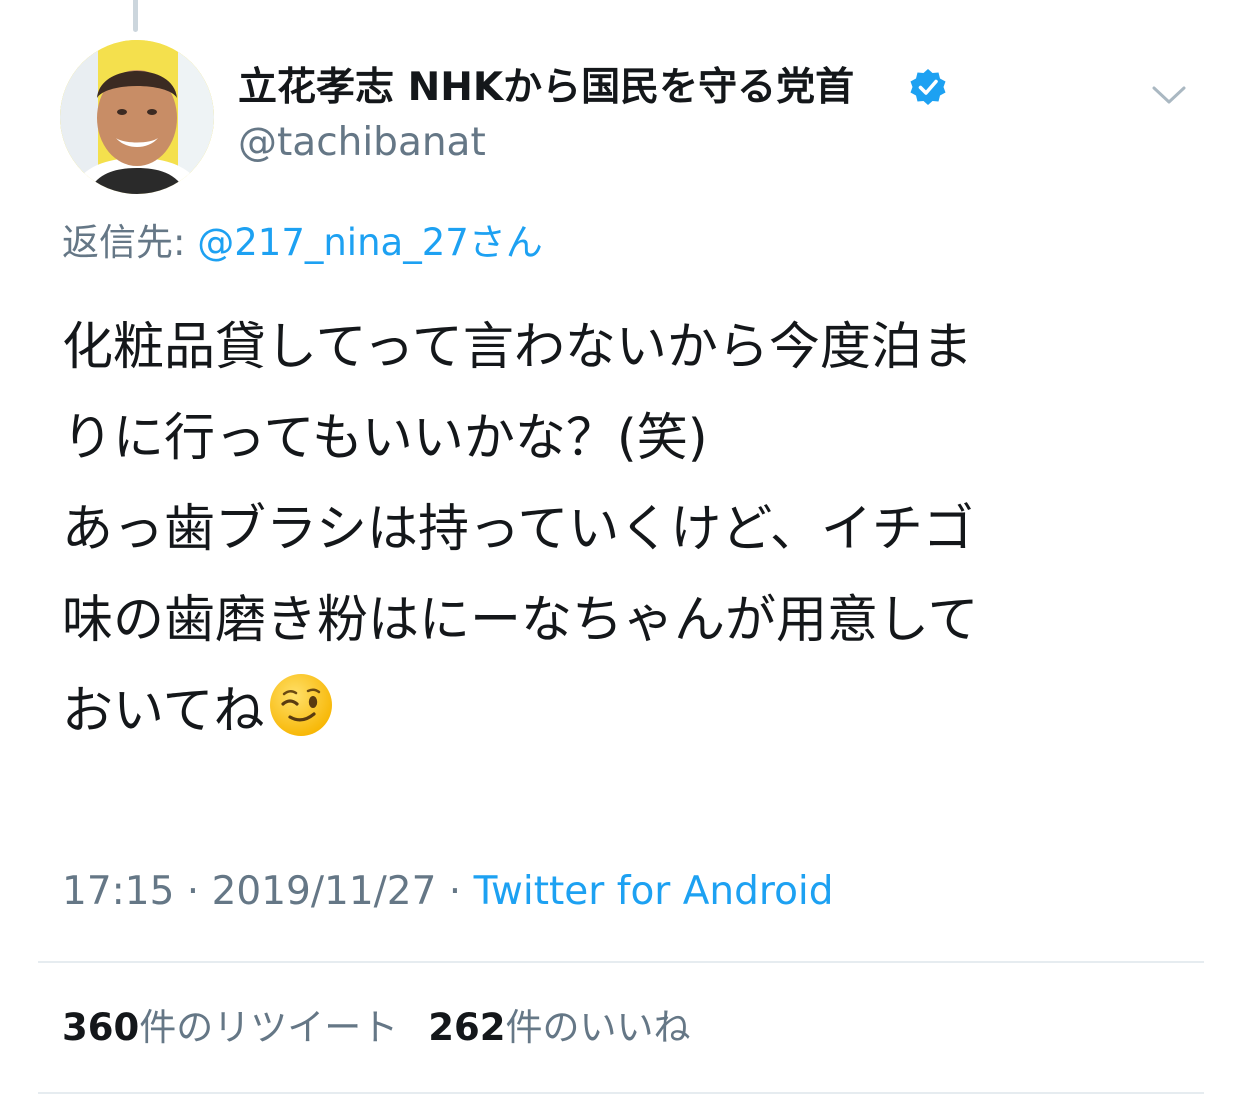  Describe the element at coordinates (101, 1027) in the screenshot. I see `retweets-count: 360` at that location.